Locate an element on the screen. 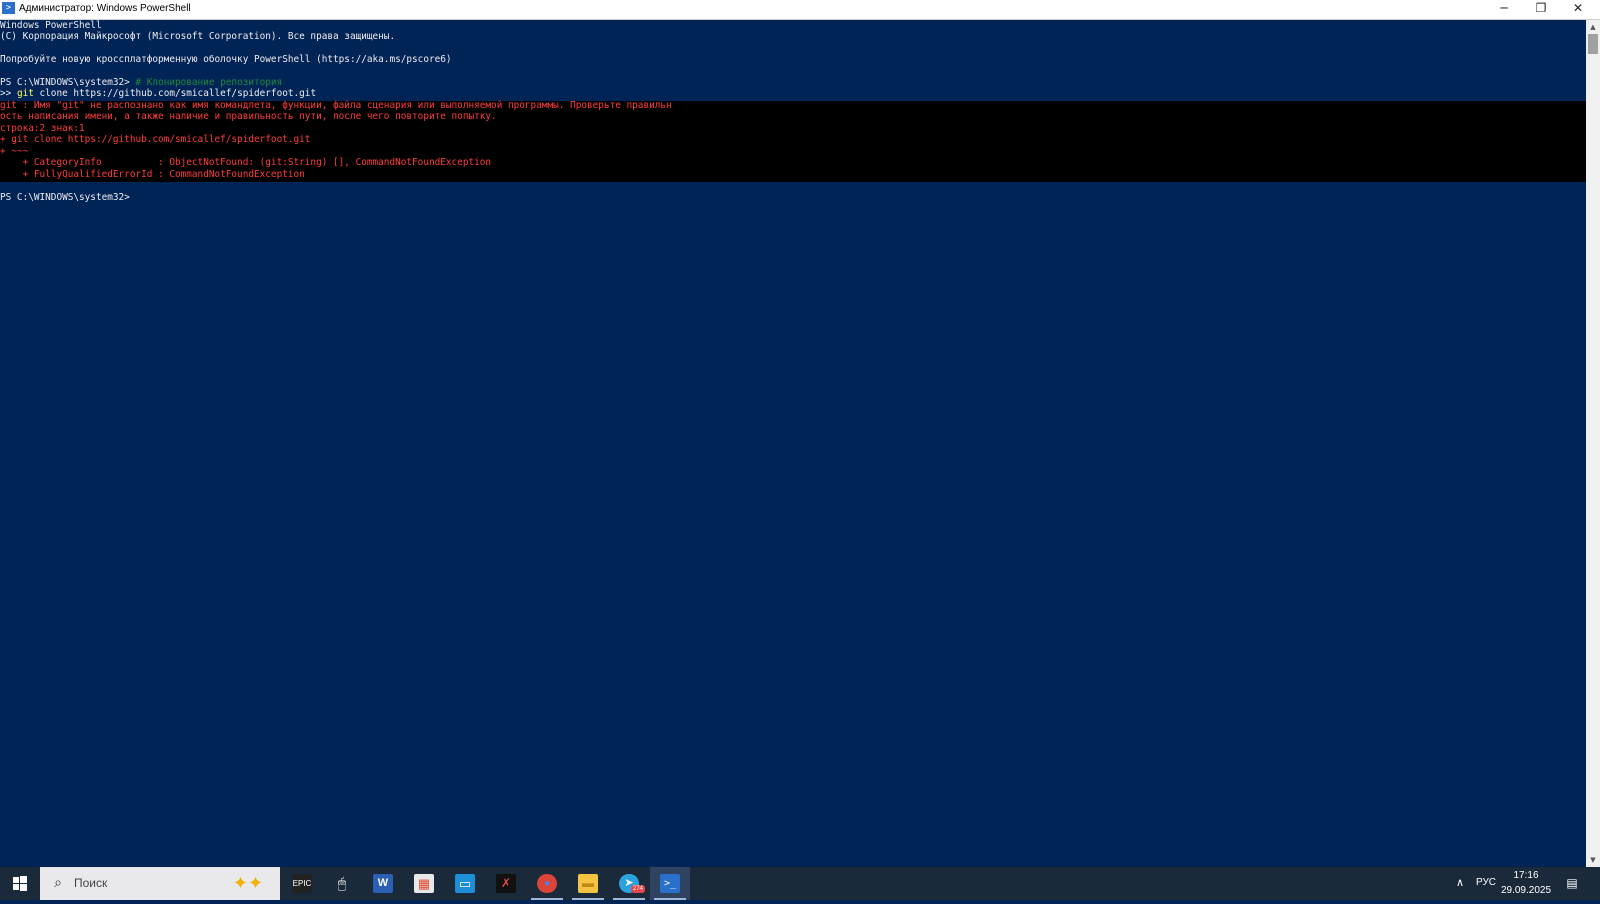  window-title: Администратор: Windows PowerShell is located at coordinates (105, 8).